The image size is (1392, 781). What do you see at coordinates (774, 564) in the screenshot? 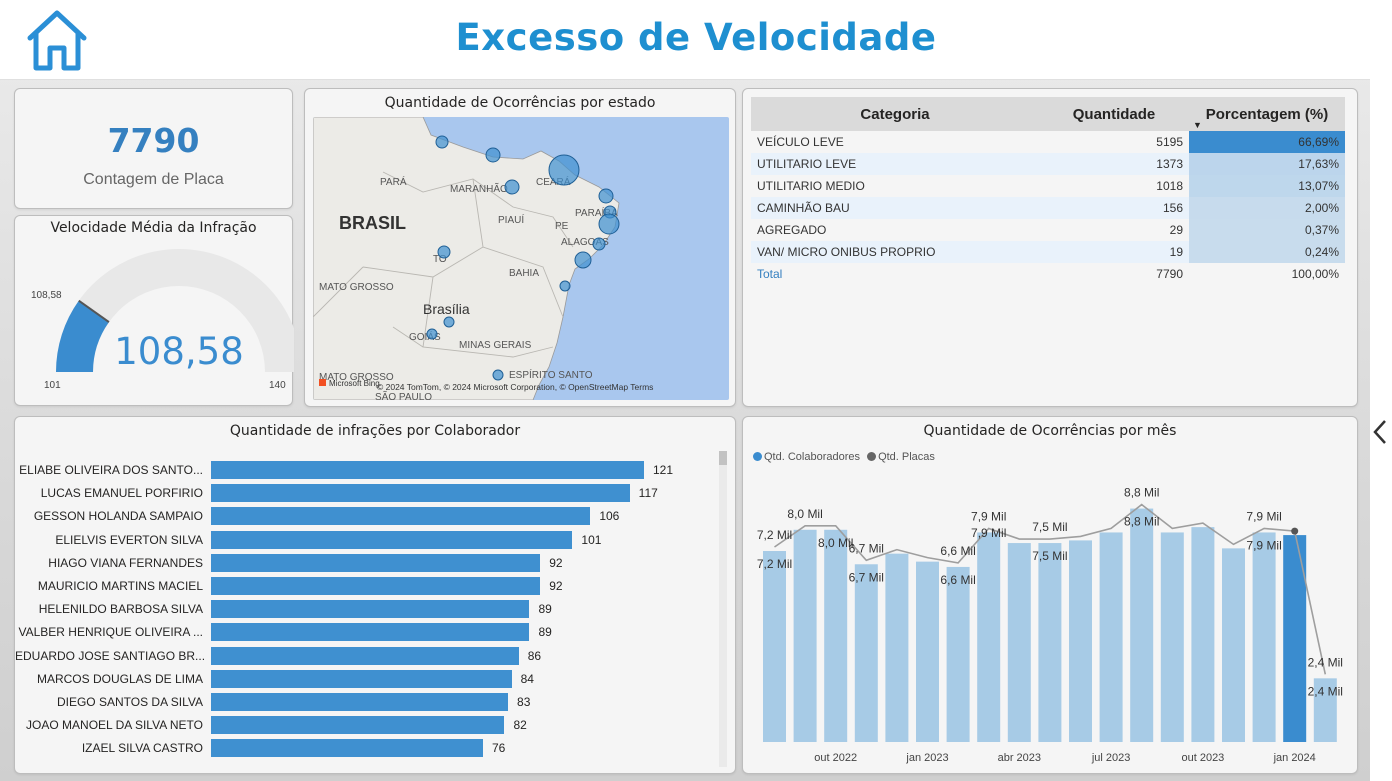
I see `bar-data-label: 7,2 Mil` at bounding box center [774, 564].